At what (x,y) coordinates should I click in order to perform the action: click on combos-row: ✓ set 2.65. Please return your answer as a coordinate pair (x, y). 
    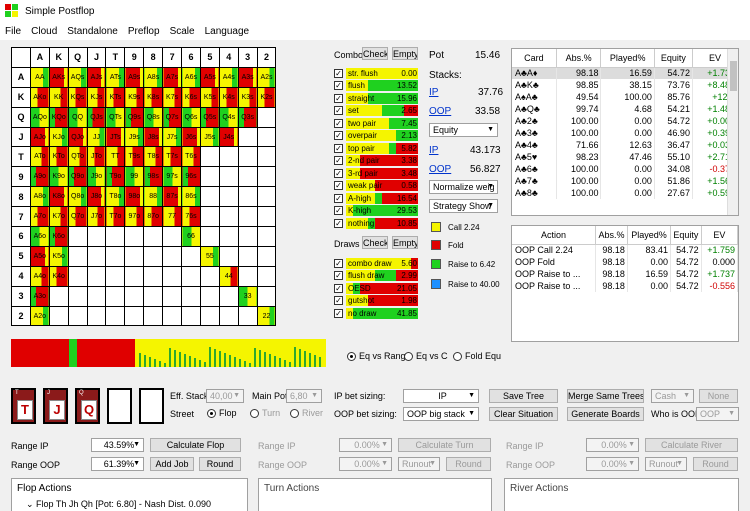
    Looking at the image, I should click on (376, 111).